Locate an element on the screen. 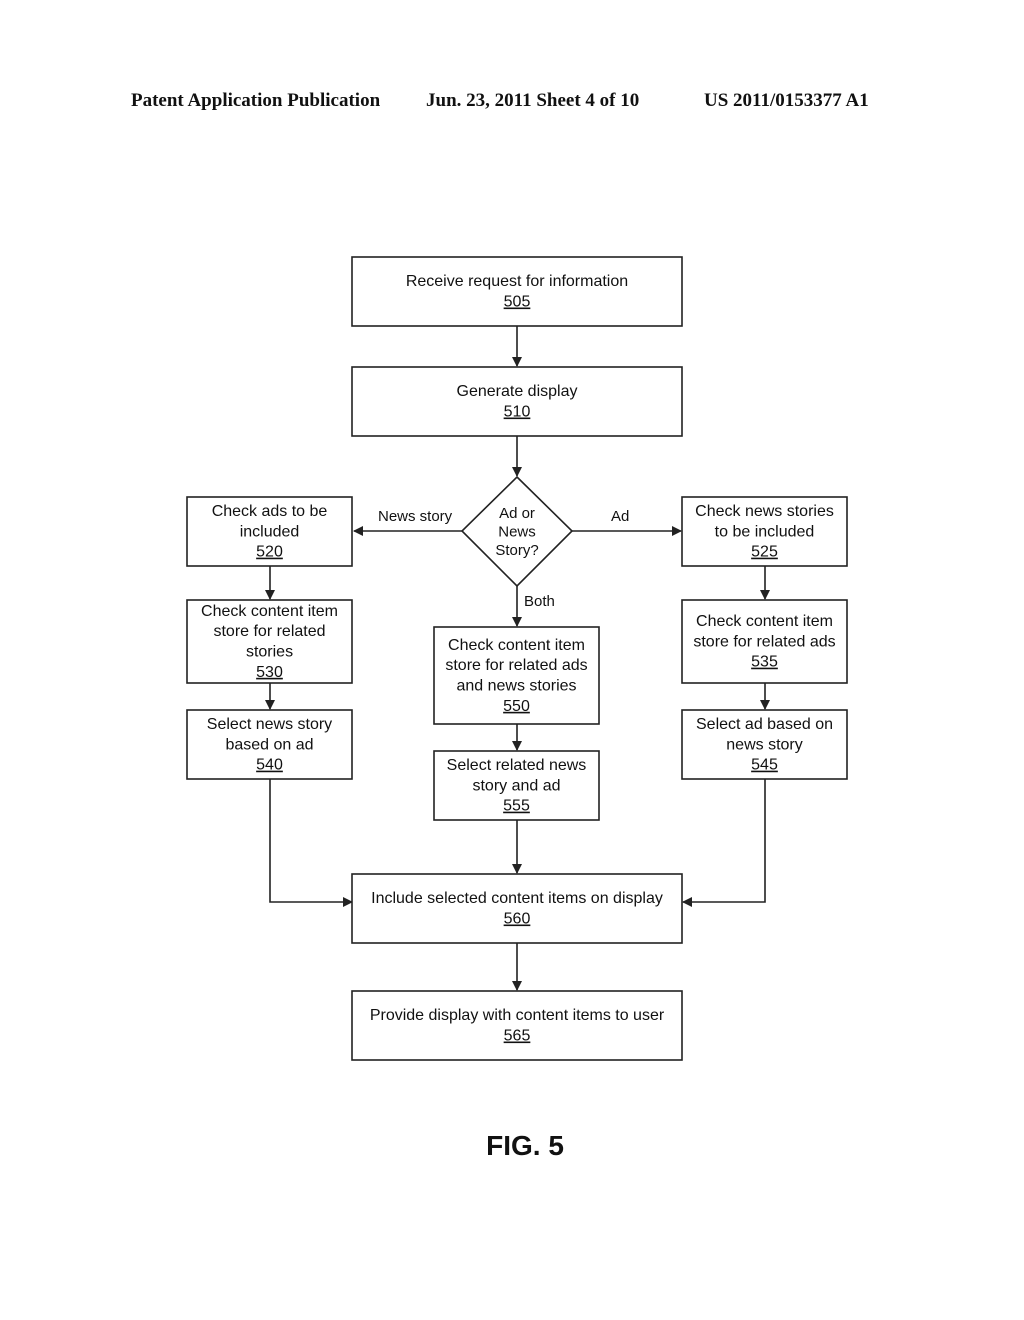 This screenshot has width=1024, height=1320. step-ref-number: 545 is located at coordinates (764, 765).